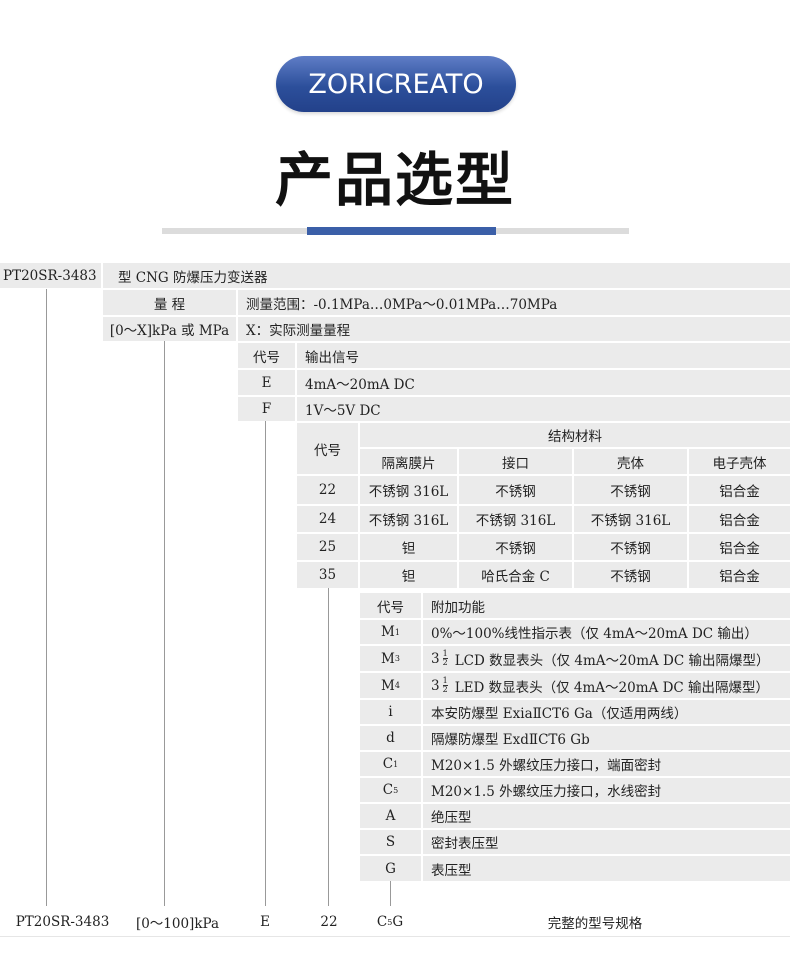  I want to click on function-code-header: 代号, so click(390, 605).